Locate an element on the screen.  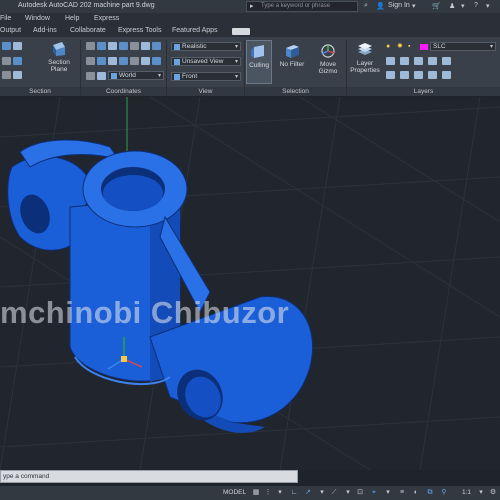
panel-label-selection: Selection is located at coordinates (295, 91).